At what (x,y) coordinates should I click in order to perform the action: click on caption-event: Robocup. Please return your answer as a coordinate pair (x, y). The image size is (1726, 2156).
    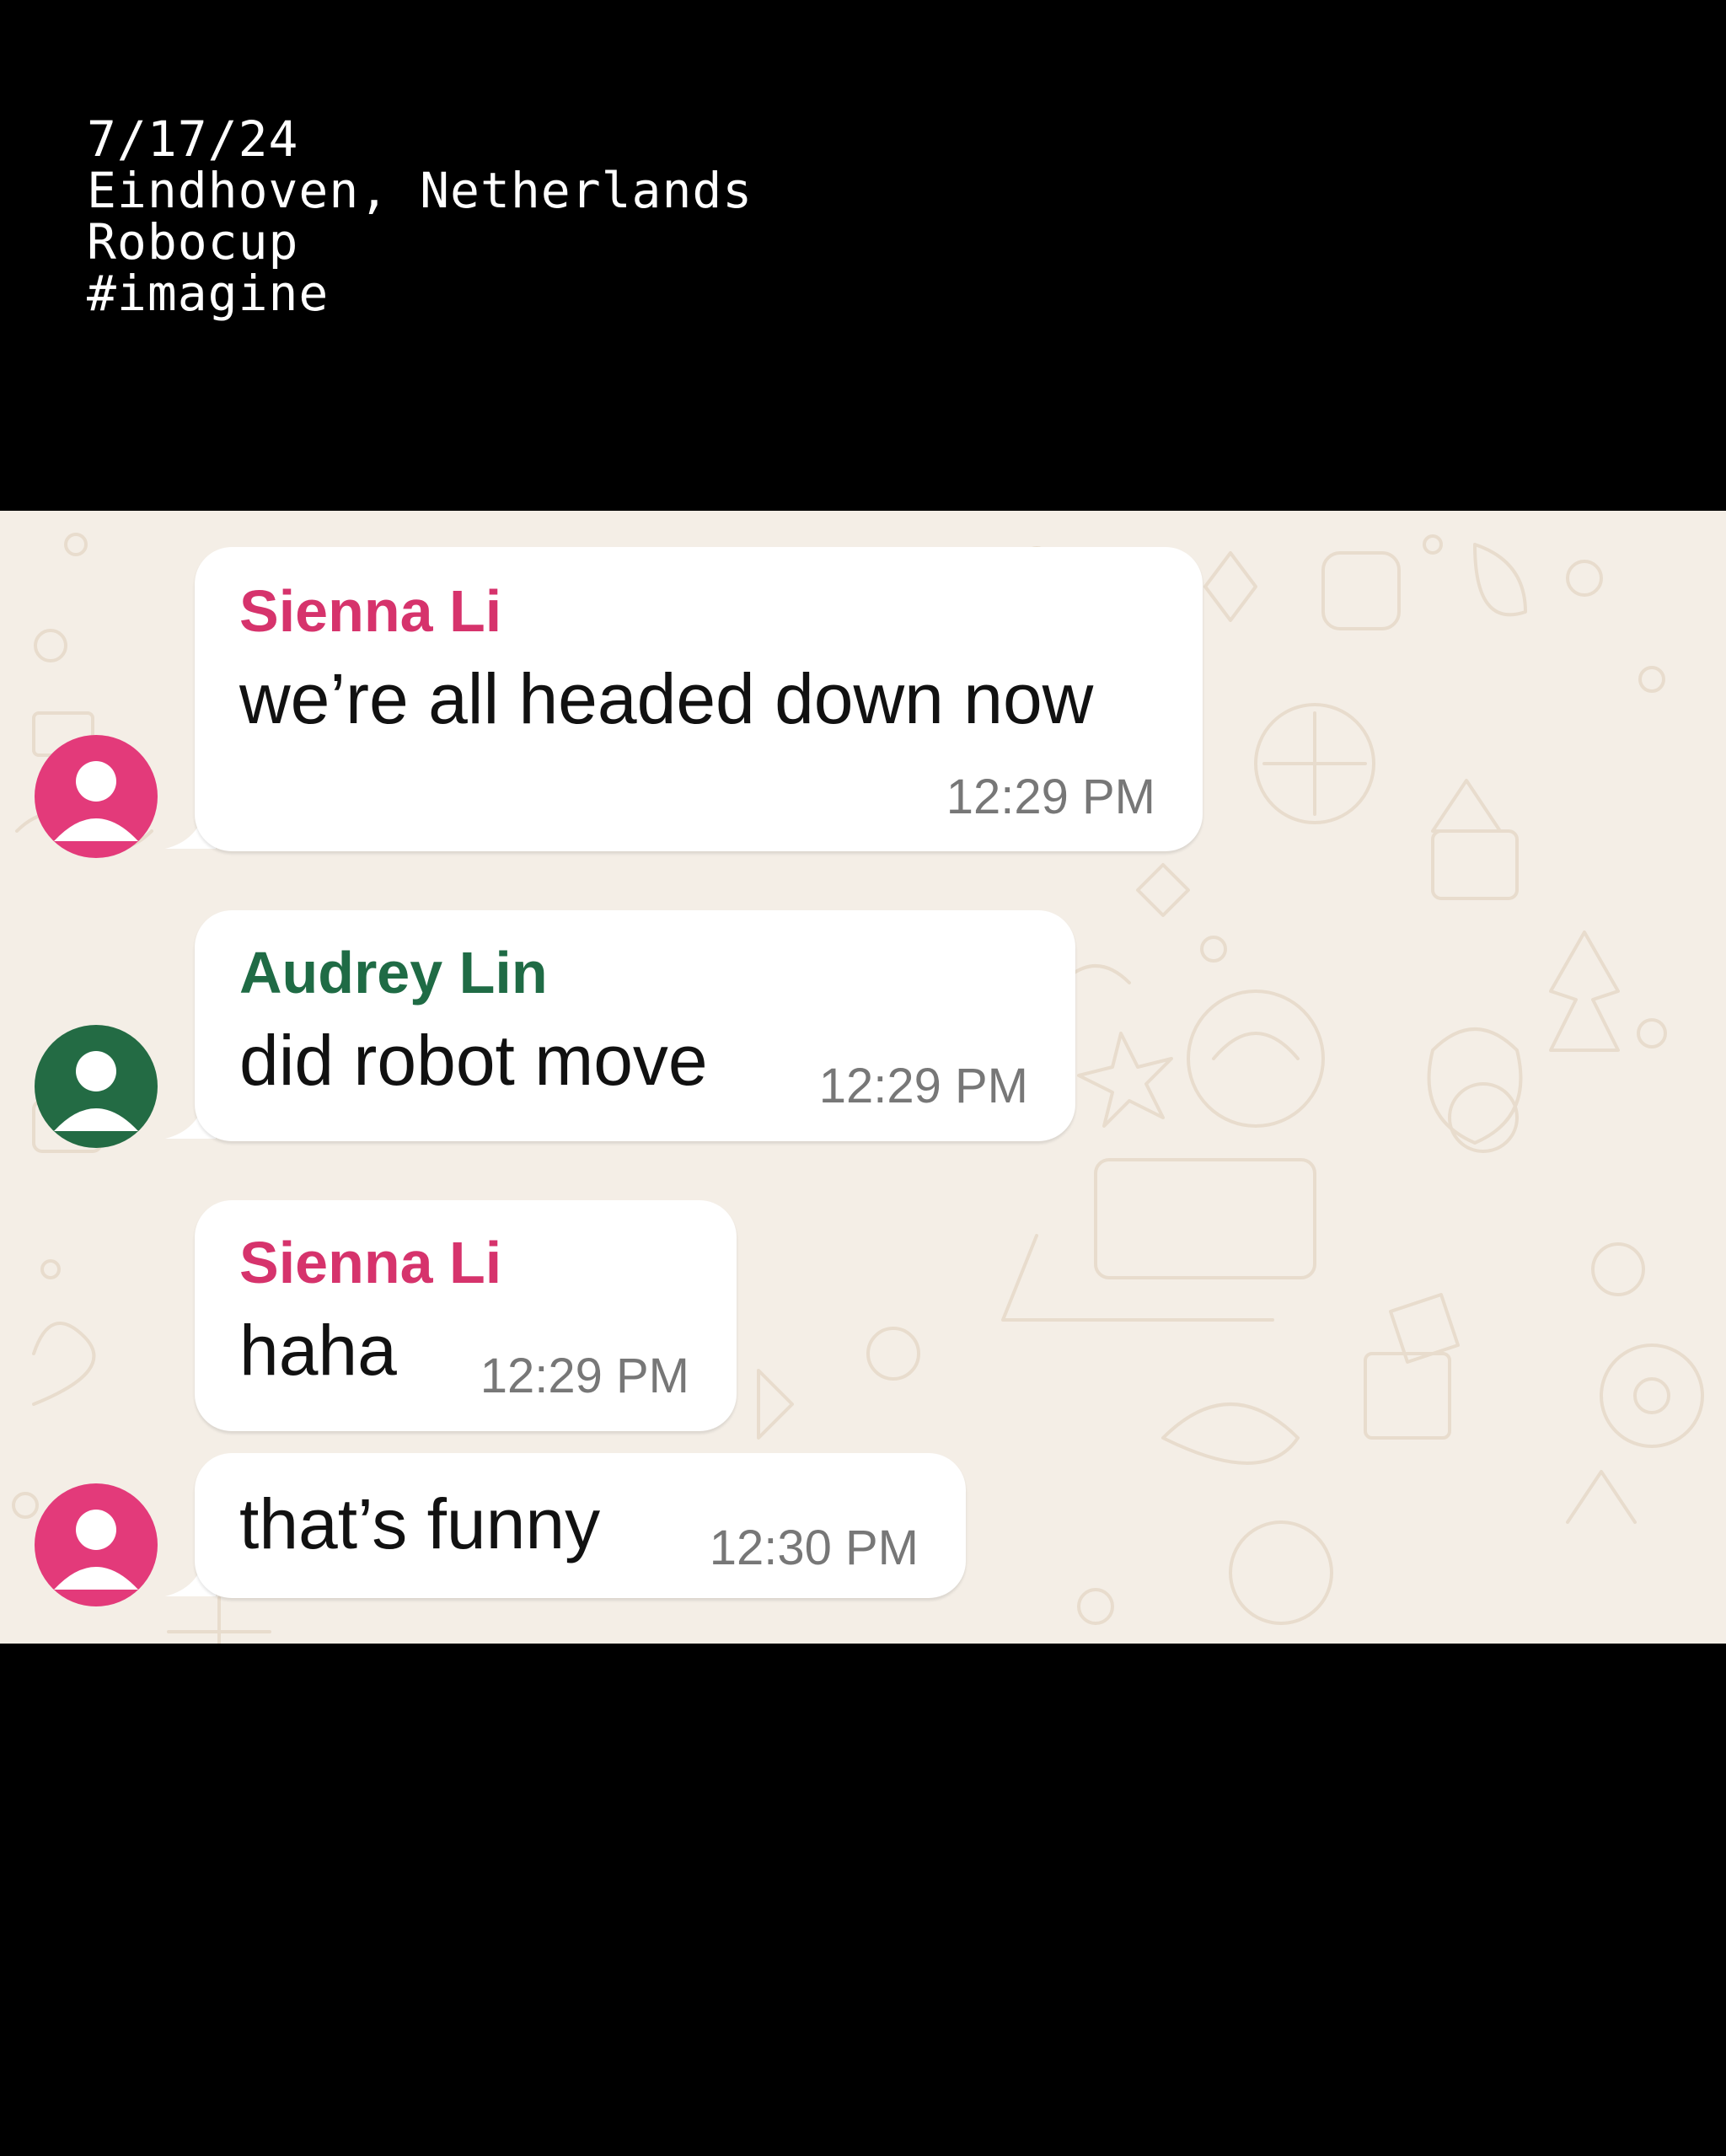
    Looking at the image, I should click on (193, 242).